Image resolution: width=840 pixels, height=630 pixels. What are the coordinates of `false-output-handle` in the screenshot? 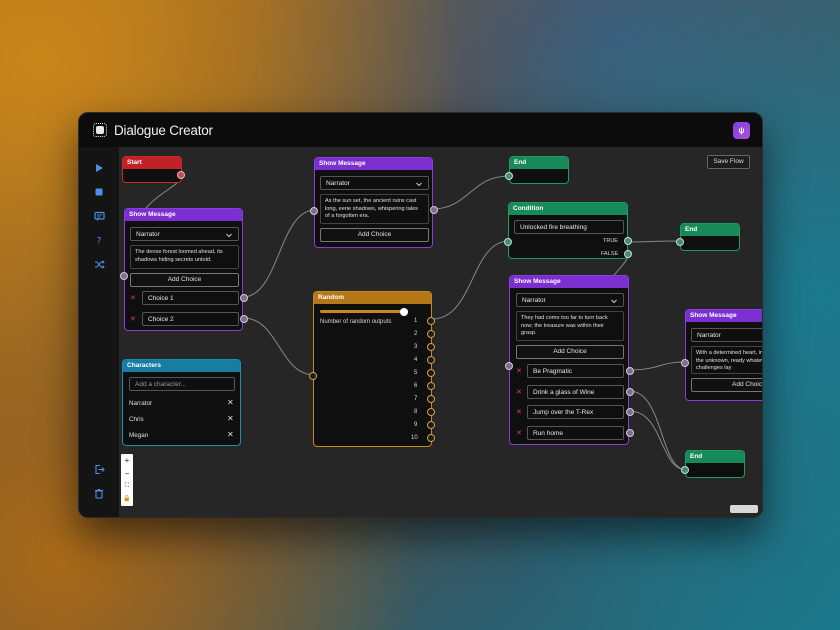 It's located at (628, 254).